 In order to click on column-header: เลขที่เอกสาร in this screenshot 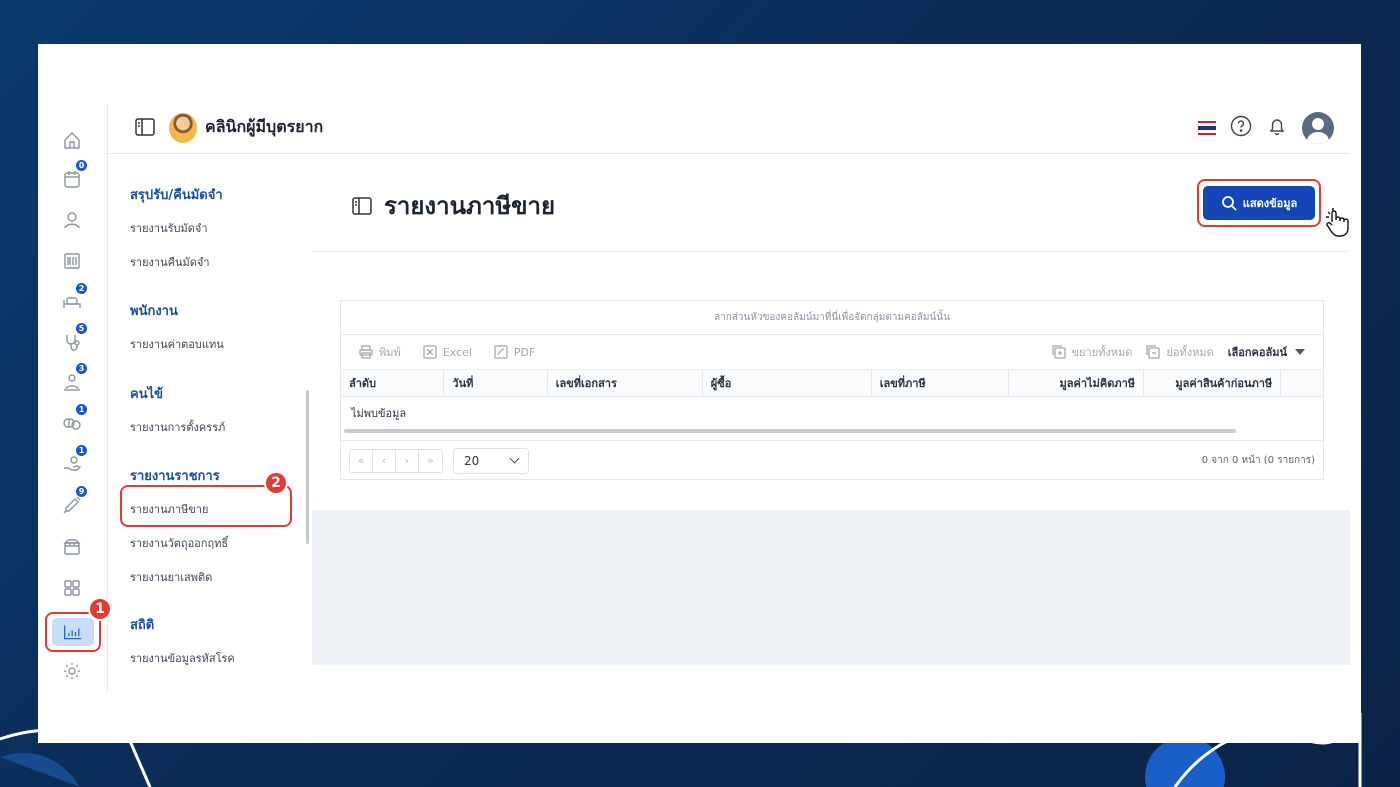, I will do `click(625, 383)`.